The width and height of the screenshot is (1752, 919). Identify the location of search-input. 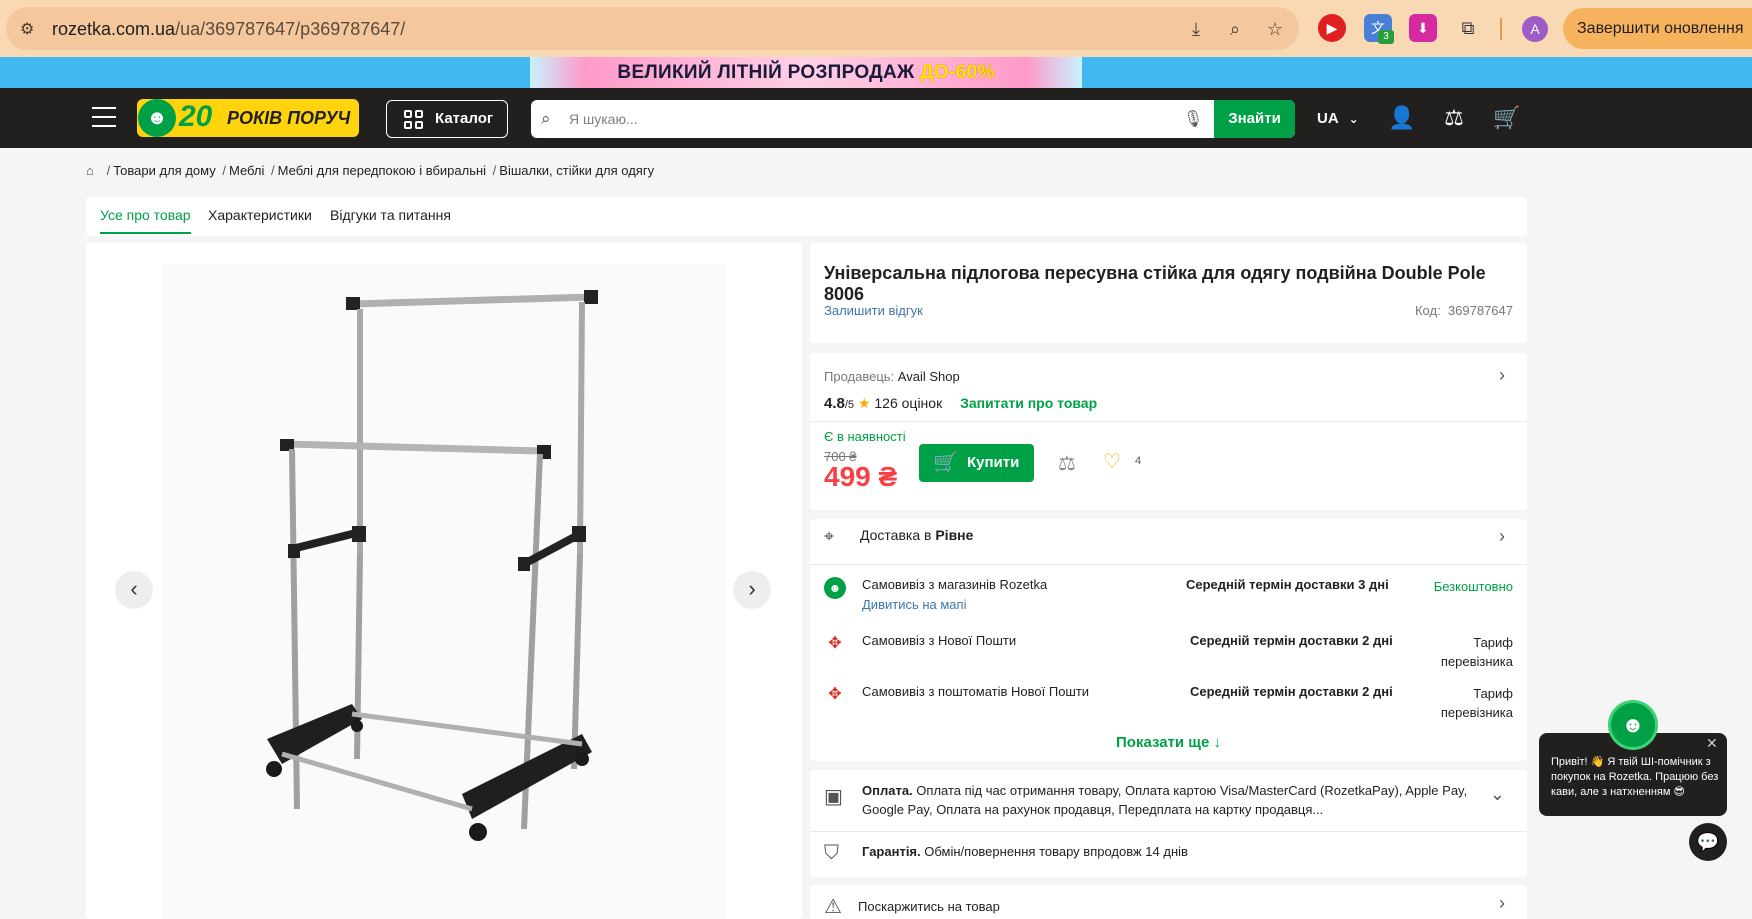
(889, 119).